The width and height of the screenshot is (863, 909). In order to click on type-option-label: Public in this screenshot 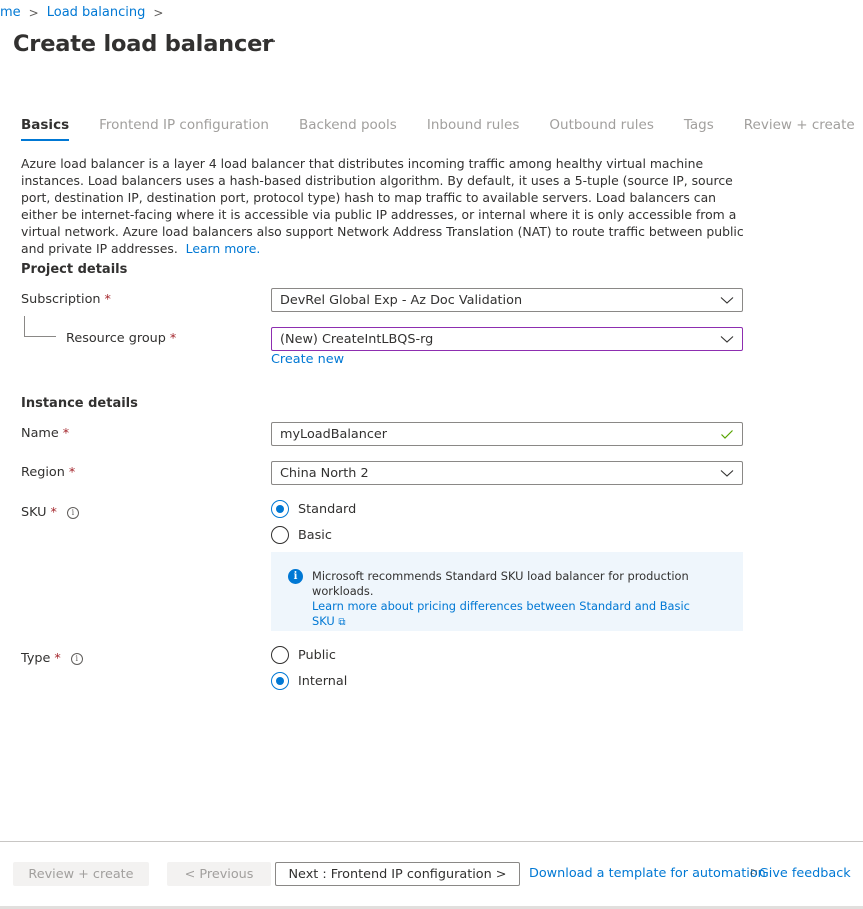, I will do `click(317, 655)`.